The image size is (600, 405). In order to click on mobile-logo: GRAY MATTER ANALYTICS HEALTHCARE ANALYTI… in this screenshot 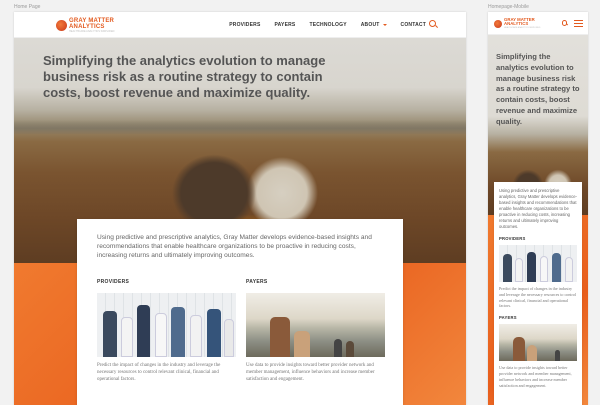, I will do `click(517, 23)`.